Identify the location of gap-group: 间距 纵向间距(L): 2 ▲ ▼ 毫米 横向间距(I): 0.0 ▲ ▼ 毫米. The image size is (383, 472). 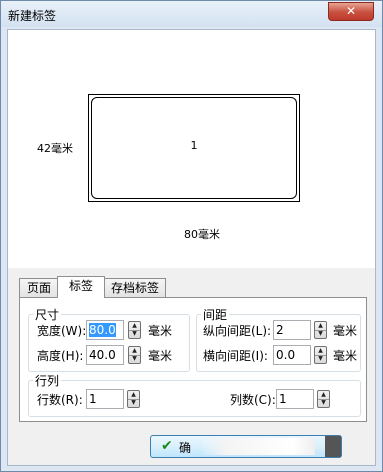
(278, 339).